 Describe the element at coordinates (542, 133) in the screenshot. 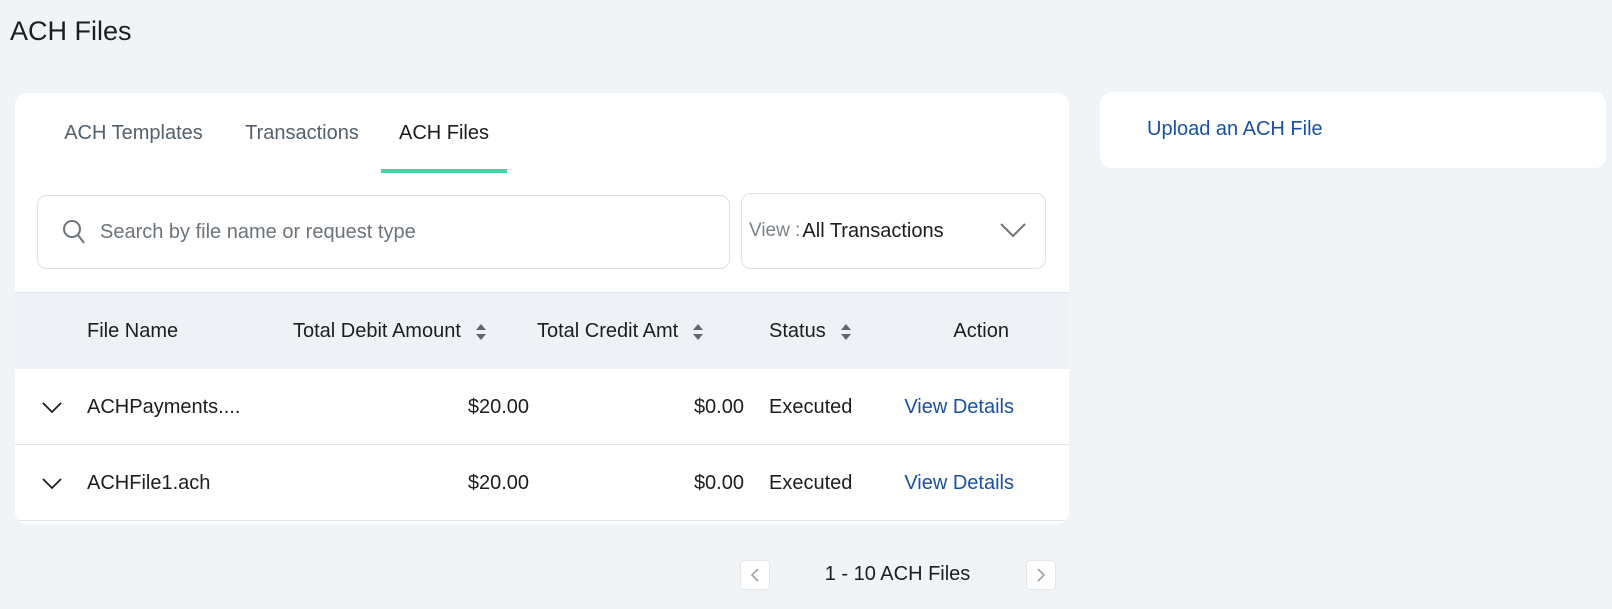

I see `tab-bar: ACH Templates Transactions ACH Files` at that location.